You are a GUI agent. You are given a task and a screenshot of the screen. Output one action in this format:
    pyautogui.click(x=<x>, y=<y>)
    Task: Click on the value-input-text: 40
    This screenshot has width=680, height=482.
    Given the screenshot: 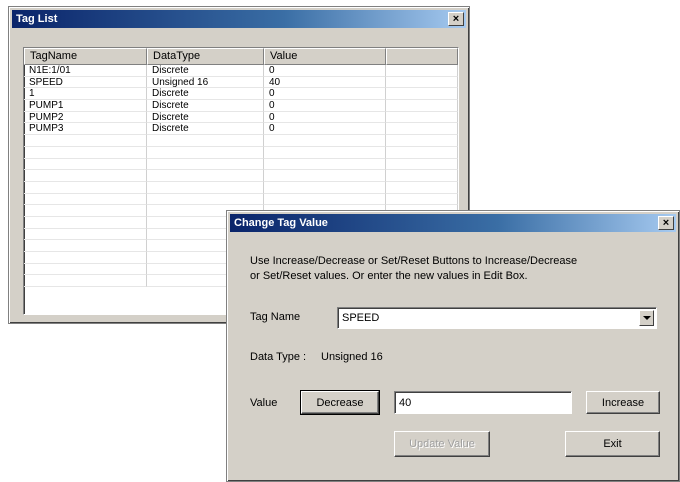 What is the action you would take?
    pyautogui.click(x=405, y=402)
    